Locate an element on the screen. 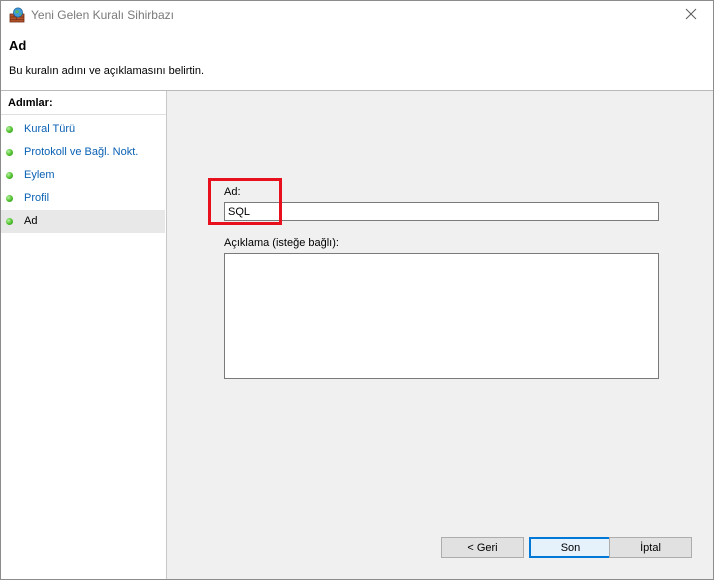 The width and height of the screenshot is (714, 580). finish-button: Son is located at coordinates (570, 547).